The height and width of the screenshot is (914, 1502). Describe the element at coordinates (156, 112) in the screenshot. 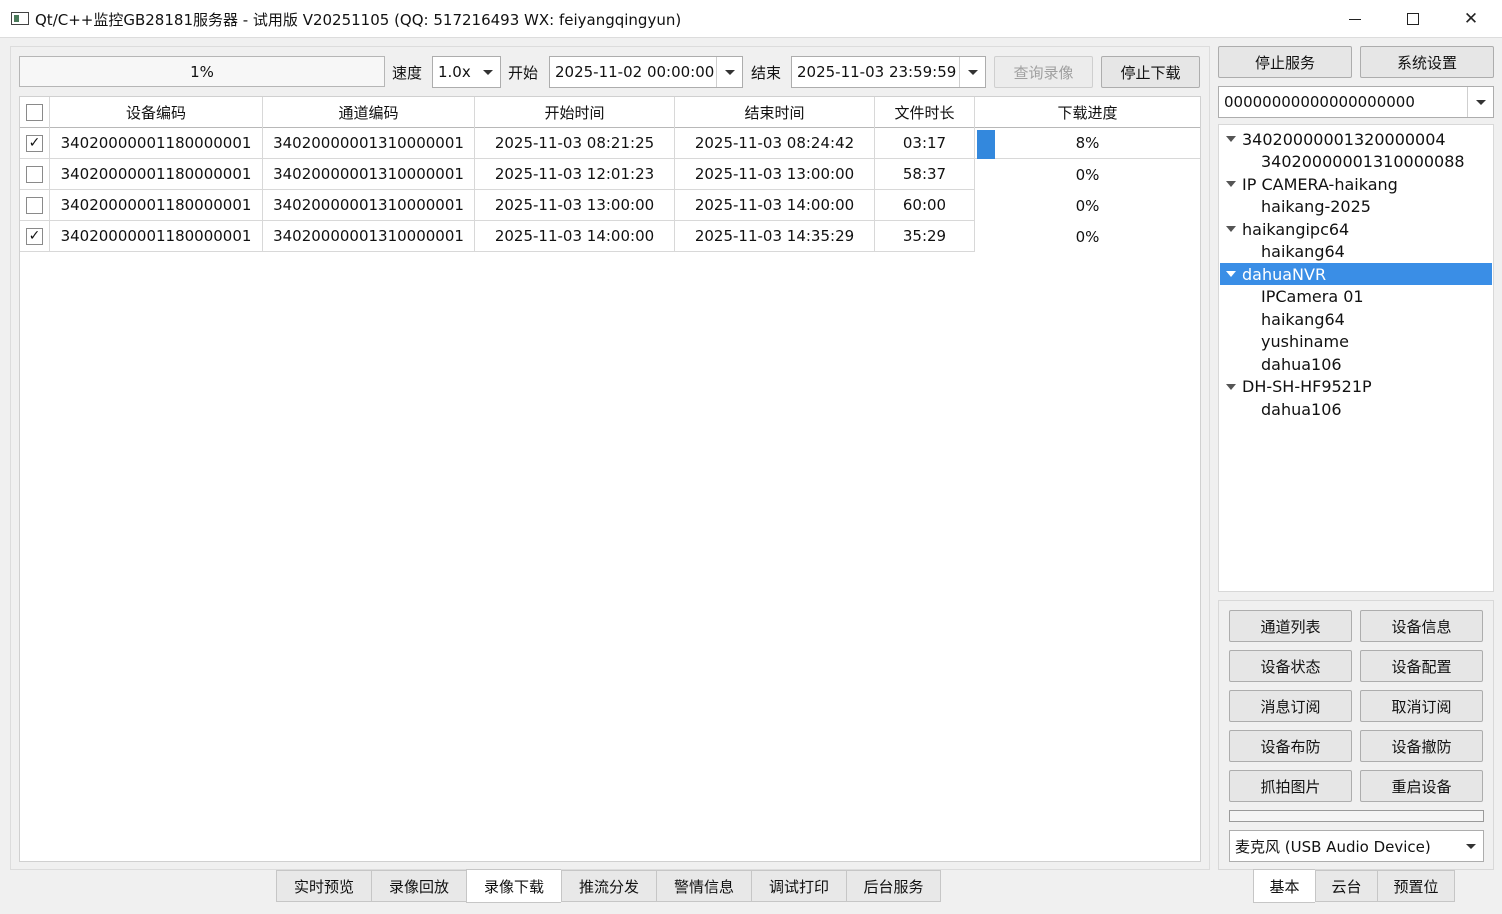

I see `col-device-code: 设备编码` at that location.